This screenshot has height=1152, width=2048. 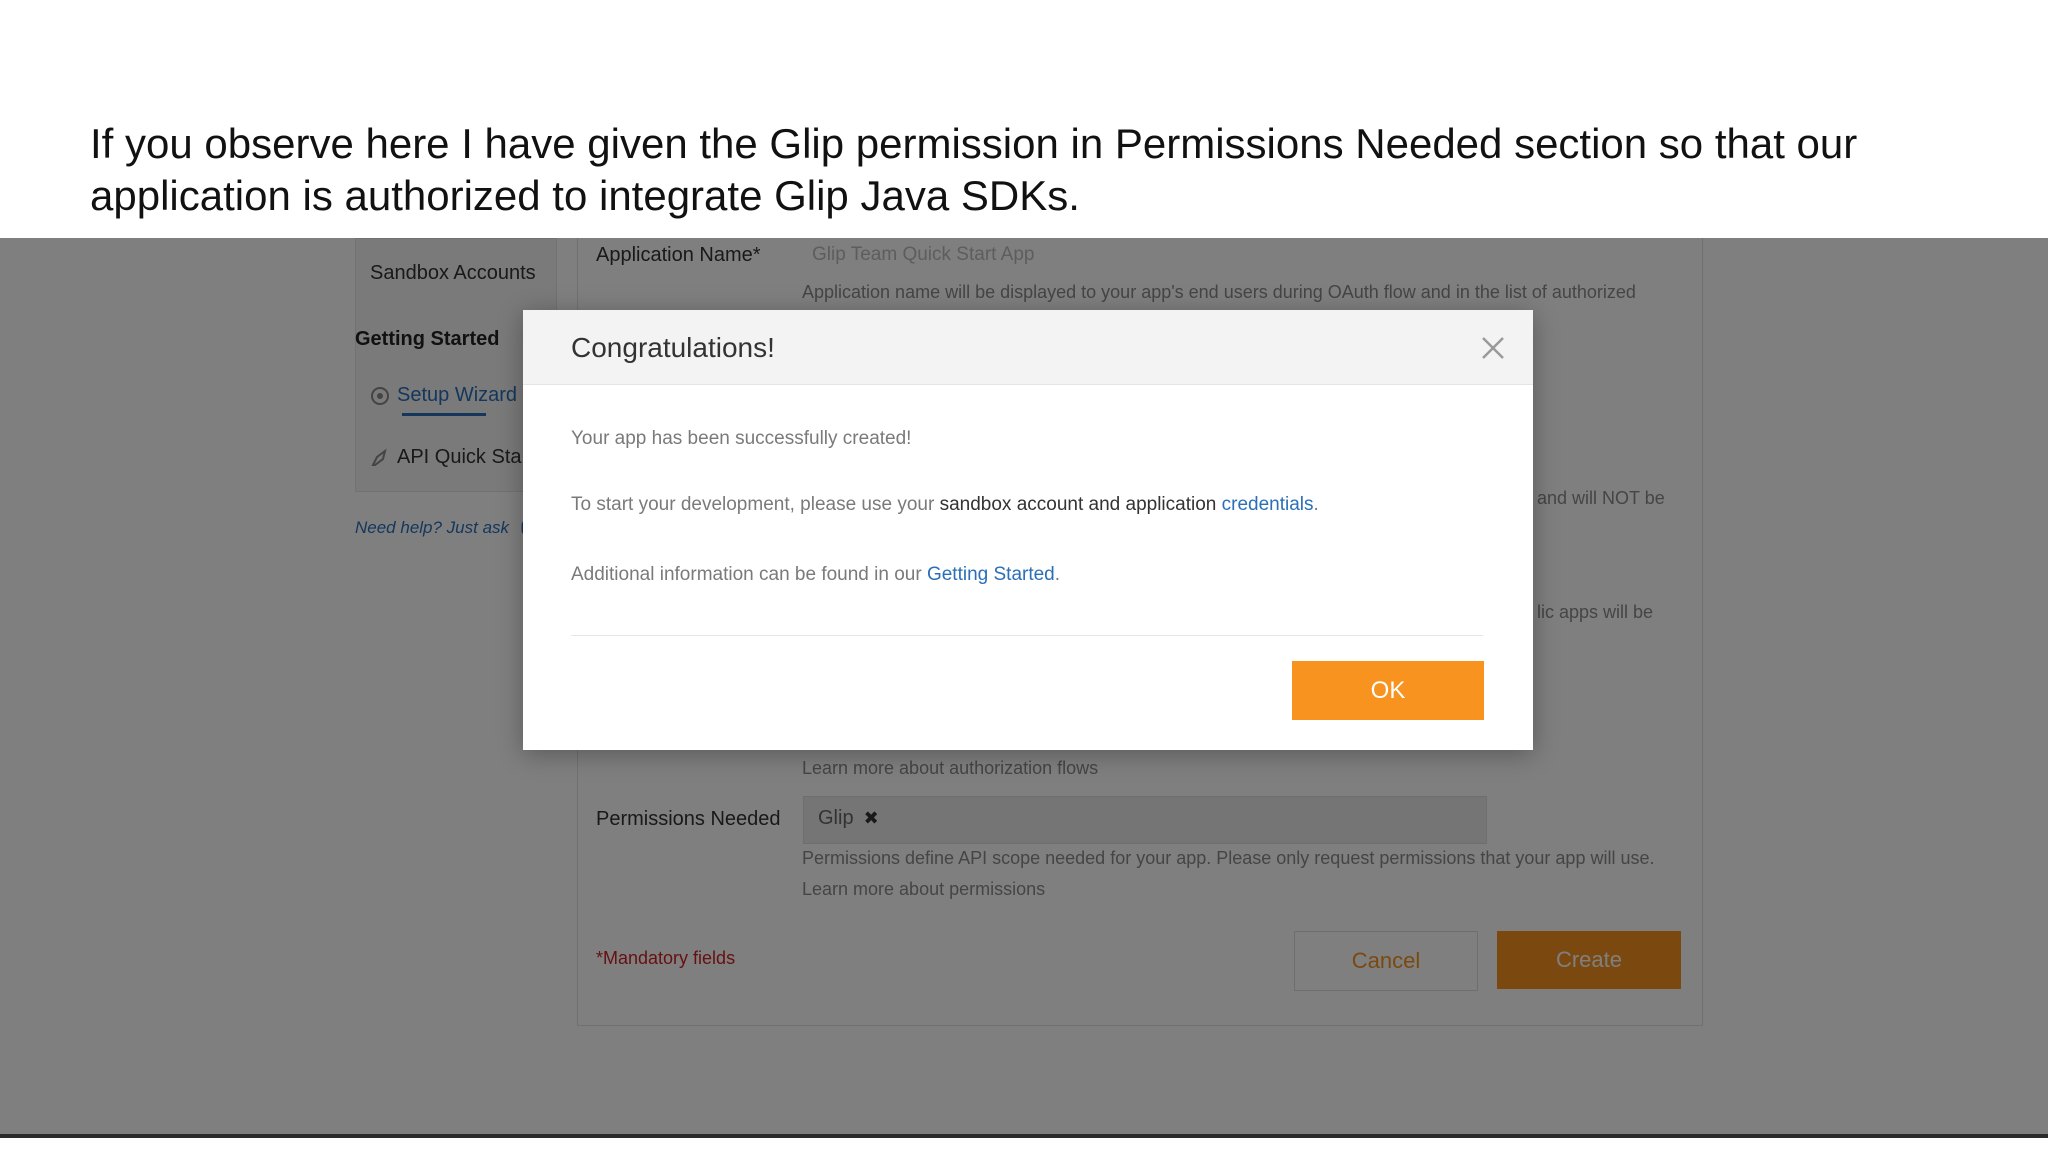 I want to click on getting-started-suffix: ., so click(x=1057, y=574).